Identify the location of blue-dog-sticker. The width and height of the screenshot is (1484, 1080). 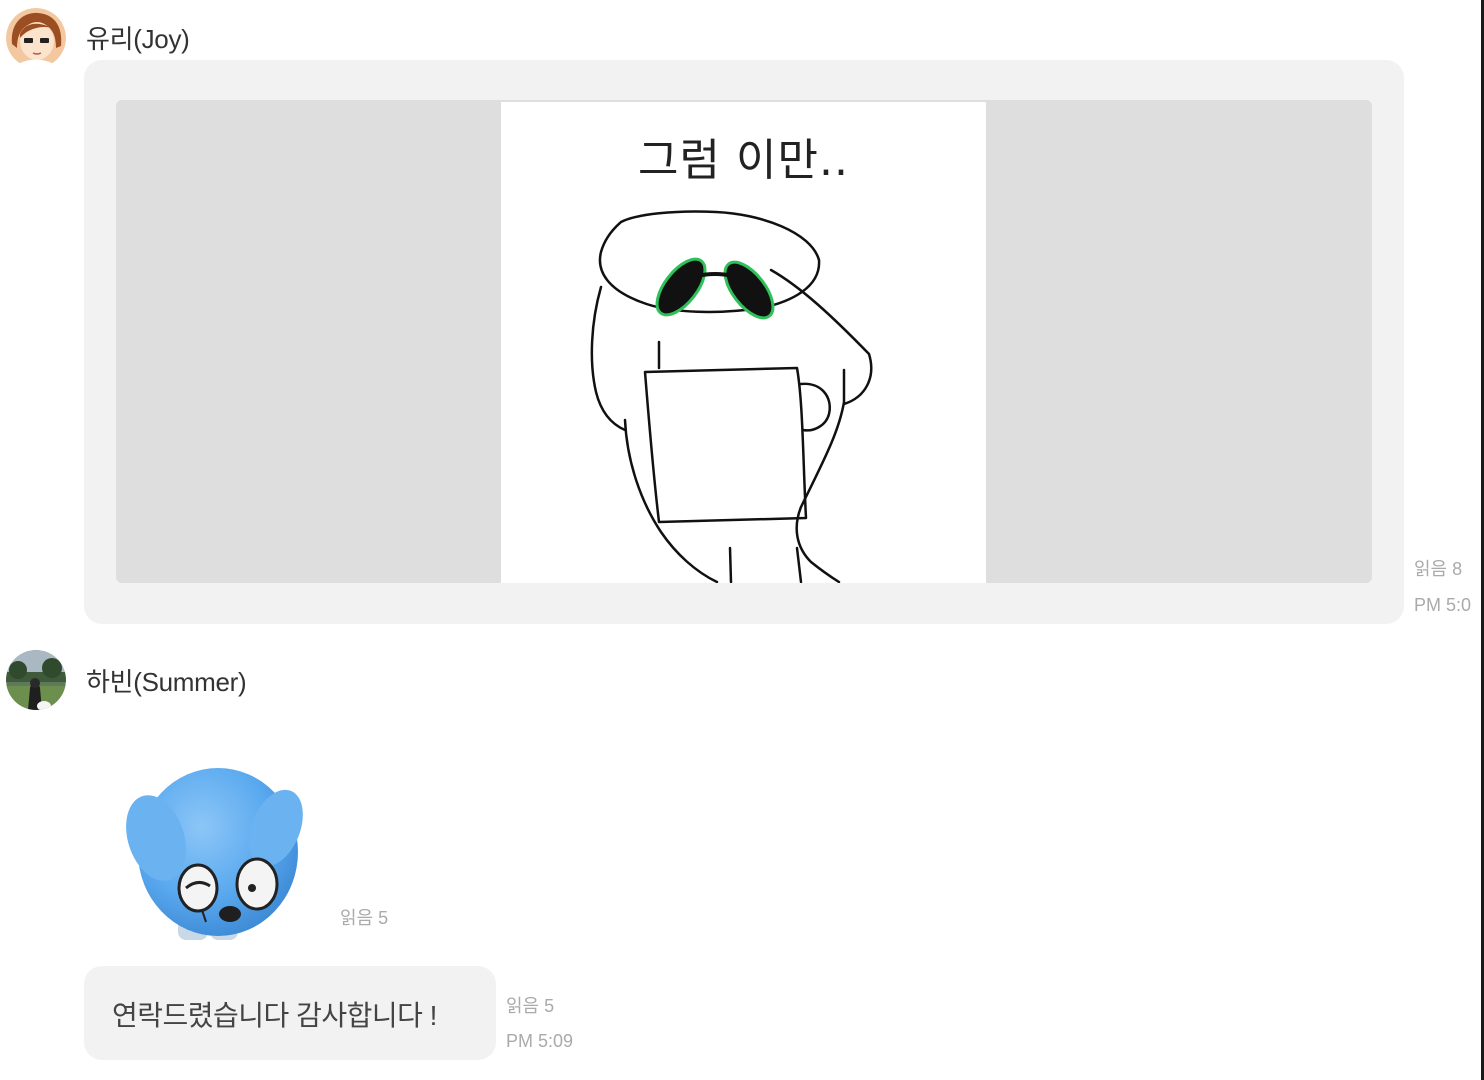
(216, 852).